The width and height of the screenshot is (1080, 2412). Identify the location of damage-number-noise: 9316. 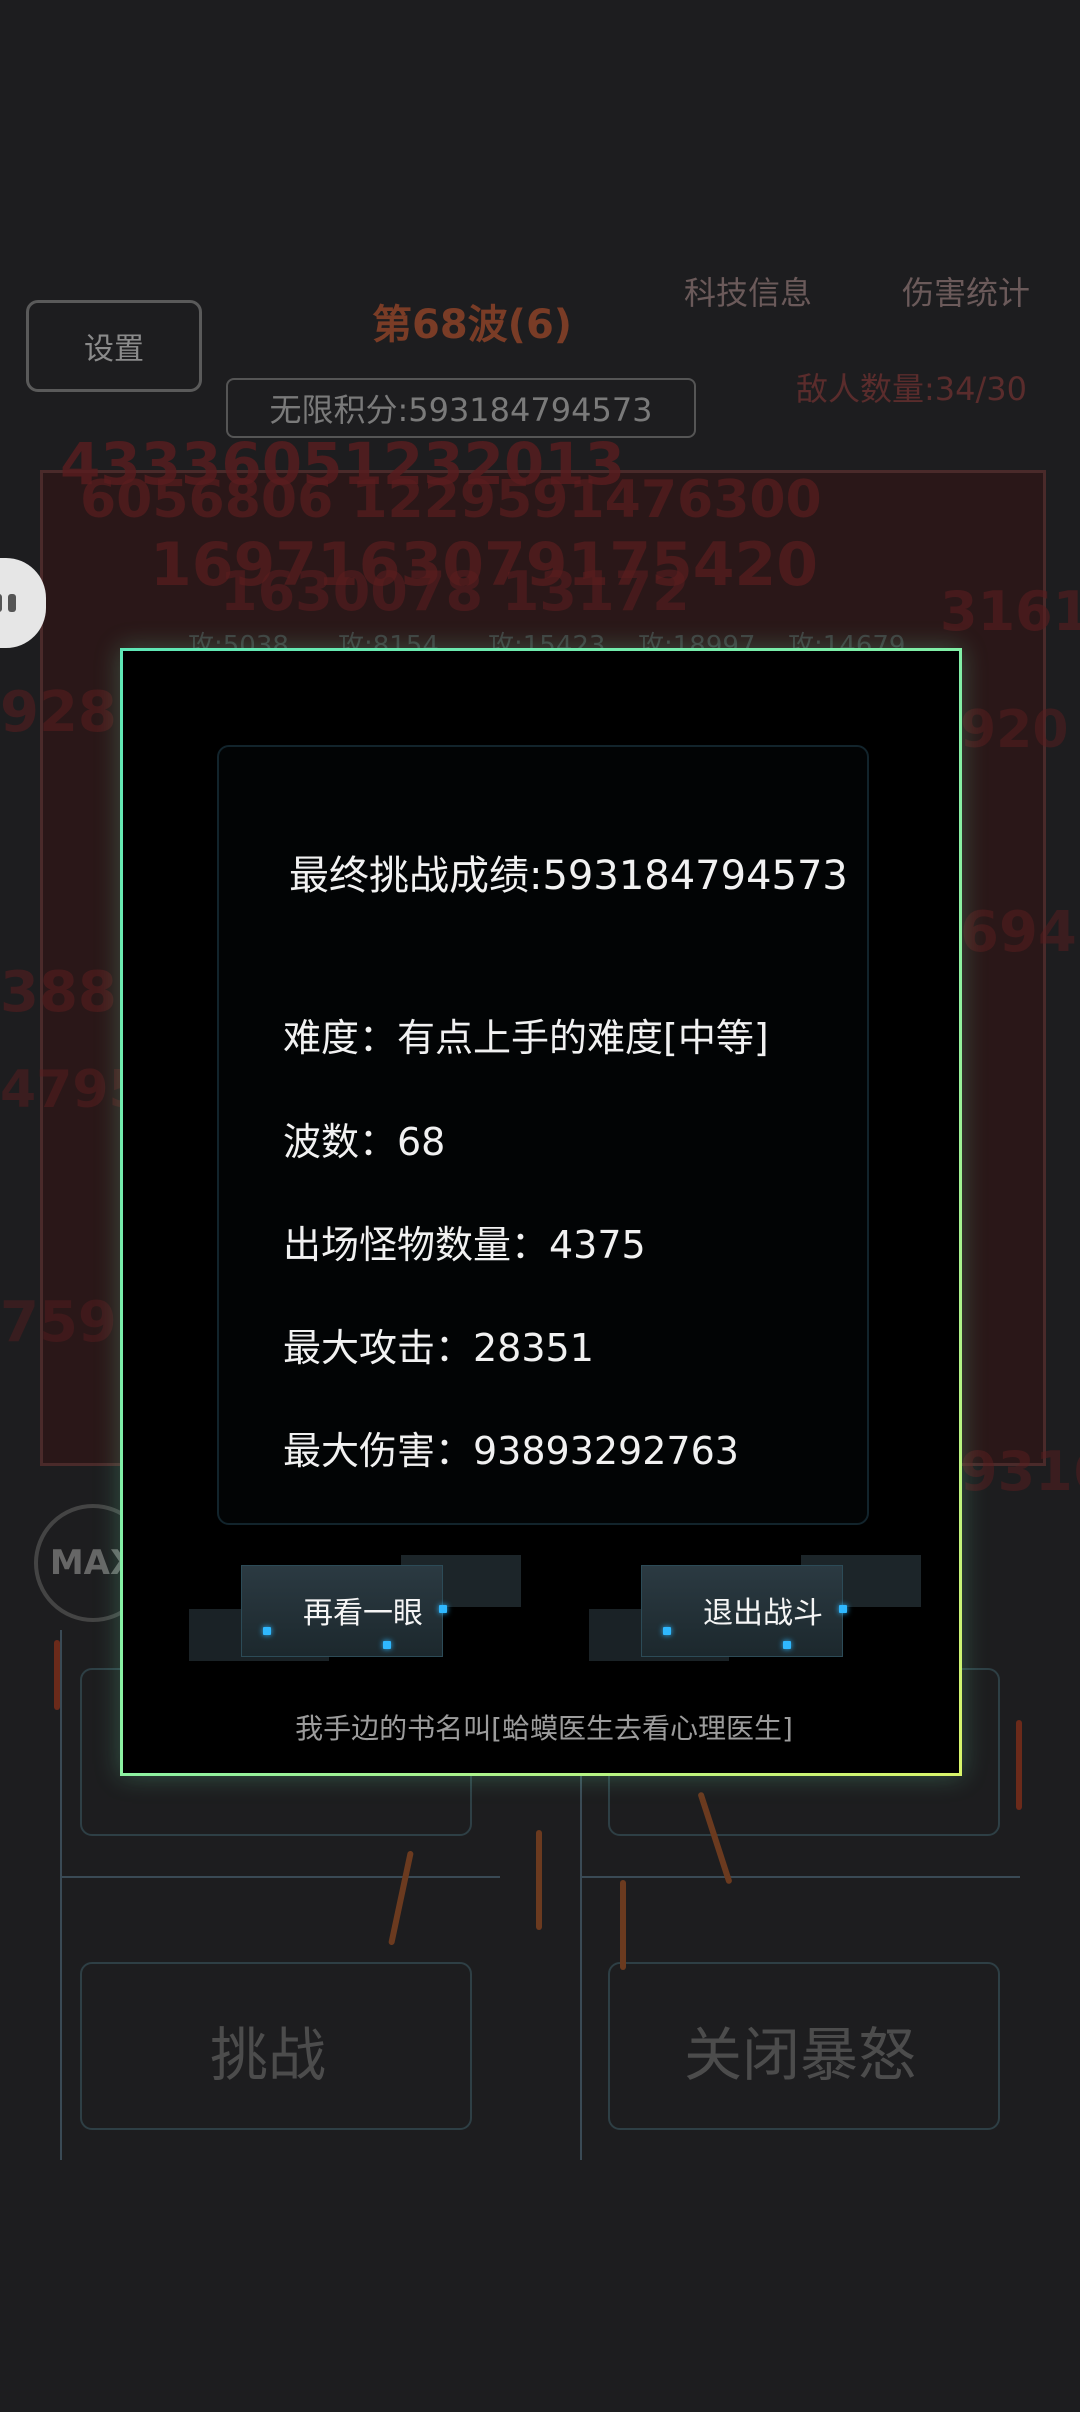
(1020, 1471).